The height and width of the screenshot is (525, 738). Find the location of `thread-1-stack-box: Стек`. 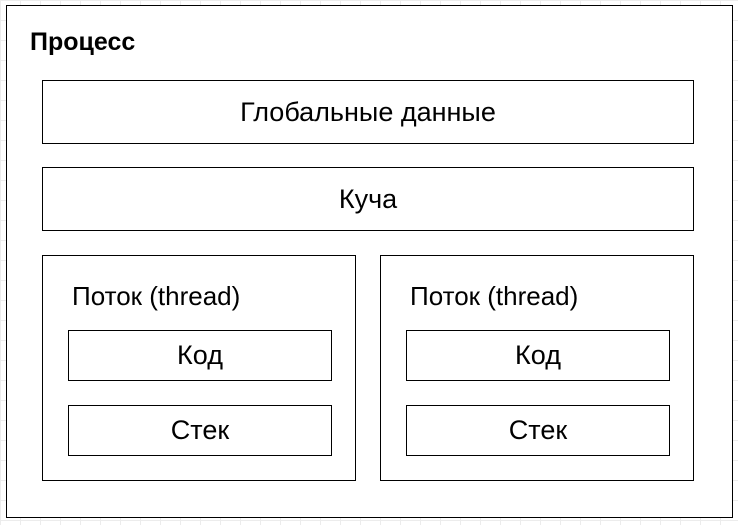

thread-1-stack-box: Стек is located at coordinates (200, 430).